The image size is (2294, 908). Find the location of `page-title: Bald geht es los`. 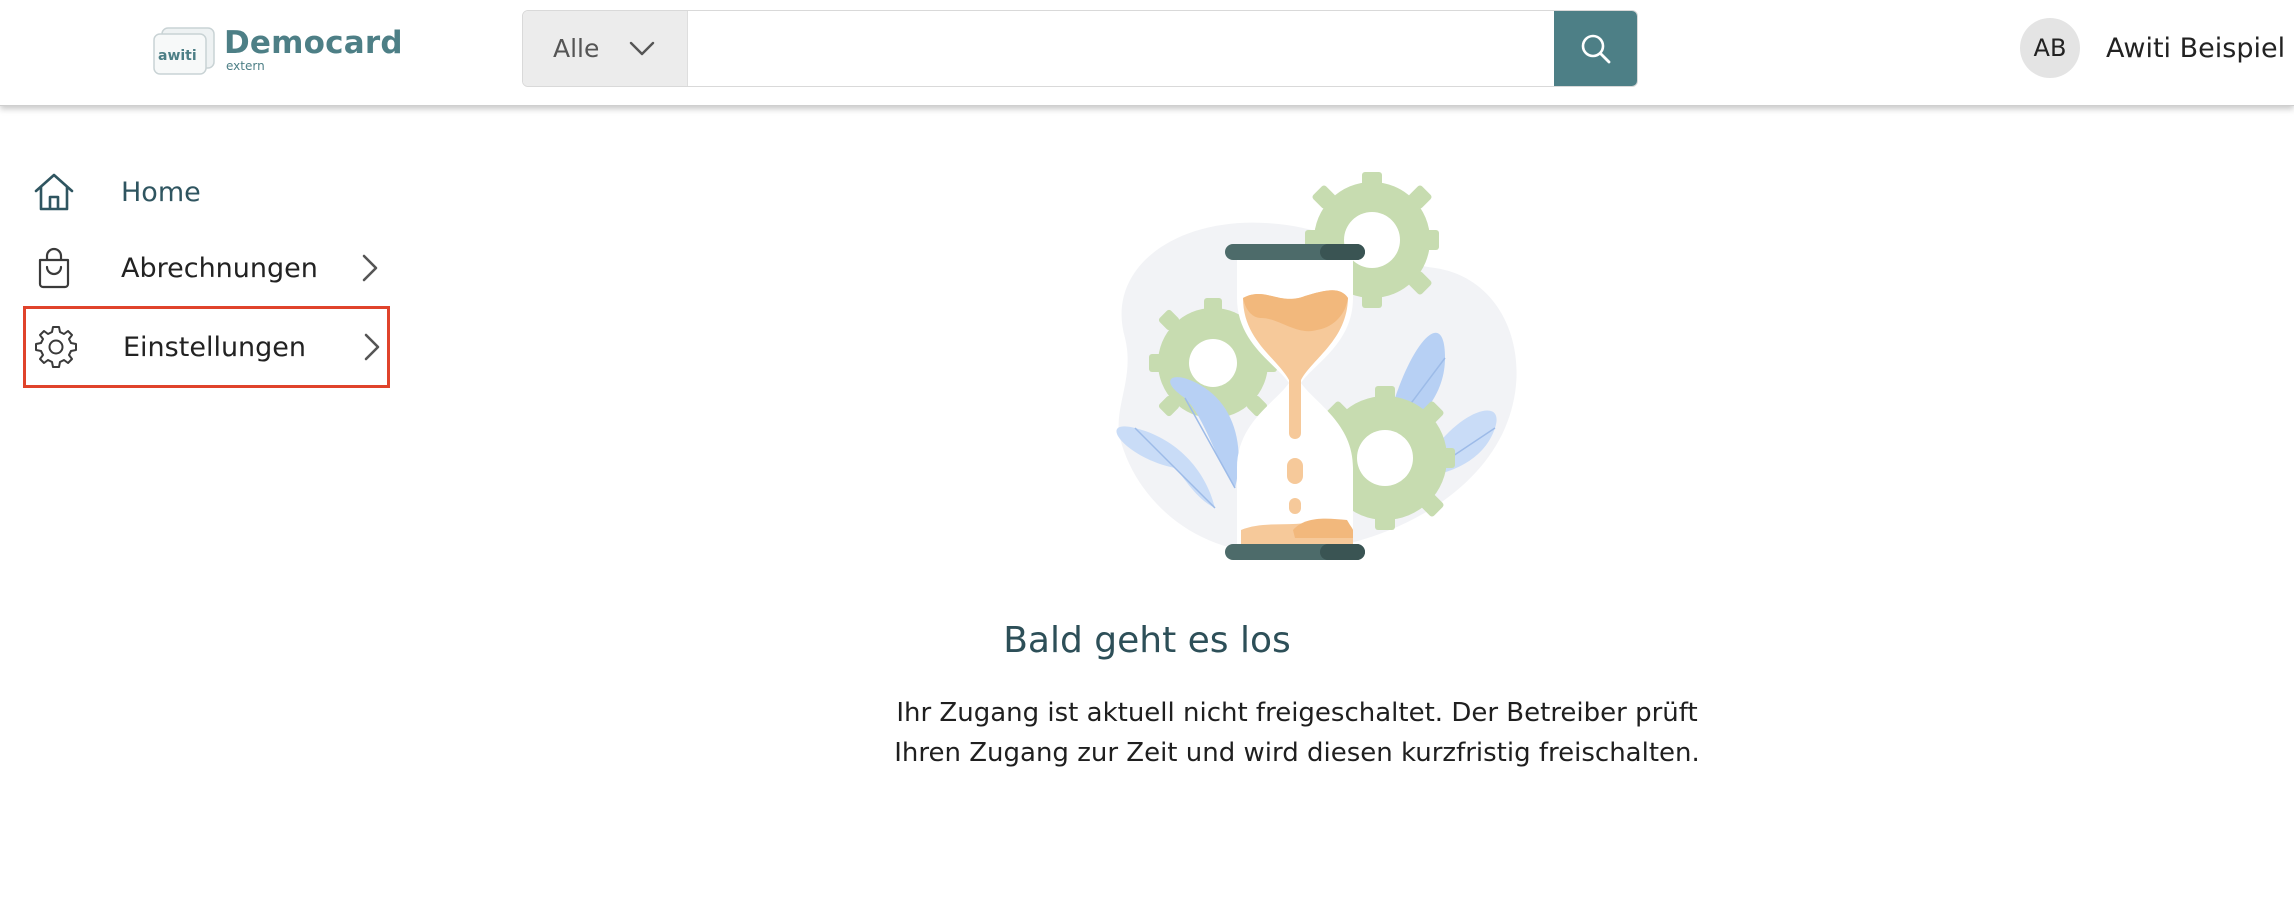

page-title: Bald geht es los is located at coordinates (1147, 640).